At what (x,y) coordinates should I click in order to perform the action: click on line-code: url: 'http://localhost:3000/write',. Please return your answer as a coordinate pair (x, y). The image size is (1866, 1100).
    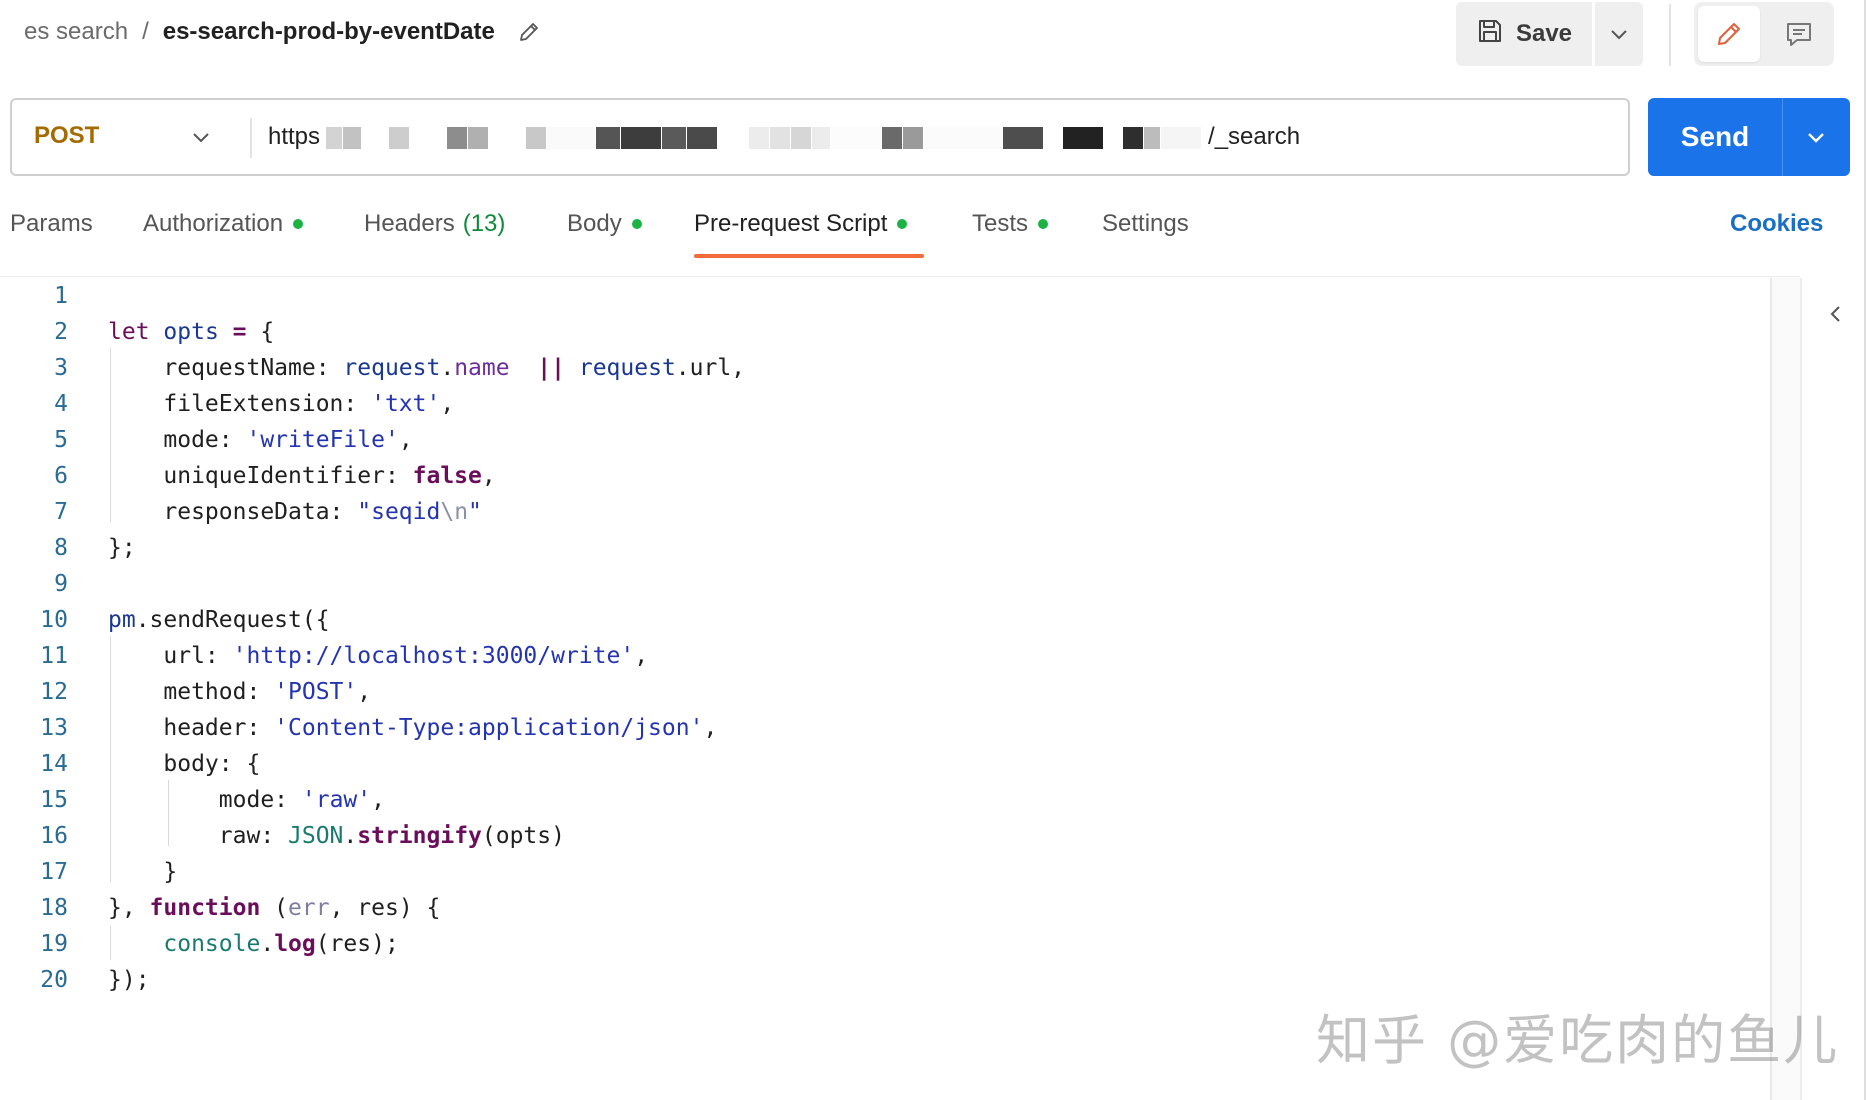
    Looking at the image, I should click on (378, 656).